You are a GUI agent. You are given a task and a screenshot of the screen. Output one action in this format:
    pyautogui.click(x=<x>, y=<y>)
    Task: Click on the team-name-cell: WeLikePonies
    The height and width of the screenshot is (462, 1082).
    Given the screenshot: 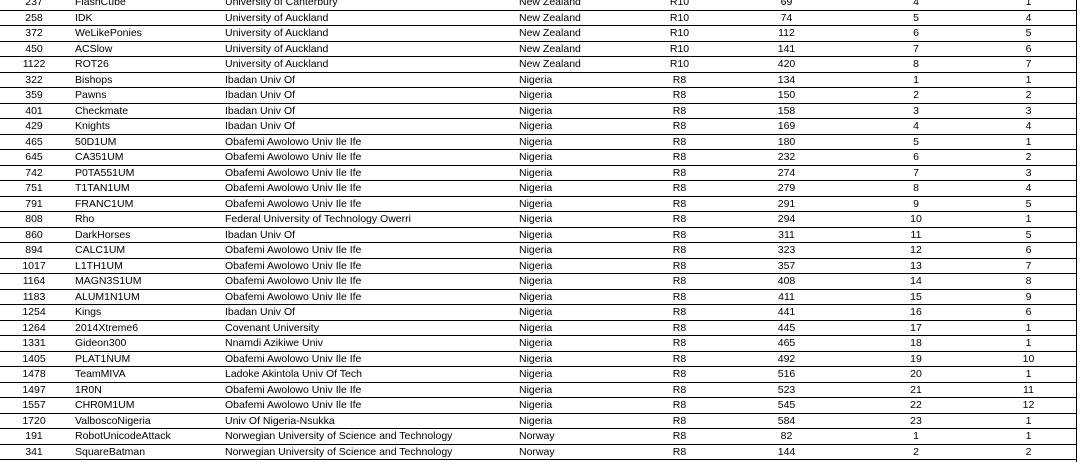 What is the action you would take?
    pyautogui.click(x=142, y=33)
    